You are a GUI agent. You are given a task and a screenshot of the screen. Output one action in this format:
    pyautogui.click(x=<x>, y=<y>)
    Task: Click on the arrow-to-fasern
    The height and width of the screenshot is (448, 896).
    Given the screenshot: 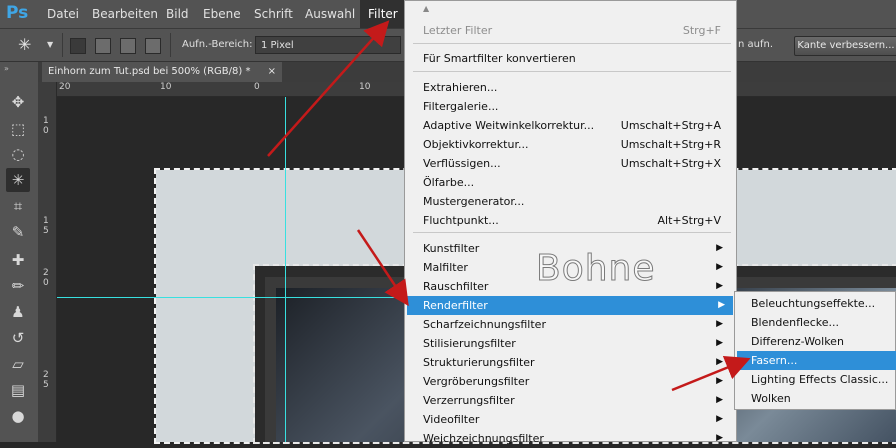 What is the action you would take?
    pyautogui.click(x=711, y=373)
    